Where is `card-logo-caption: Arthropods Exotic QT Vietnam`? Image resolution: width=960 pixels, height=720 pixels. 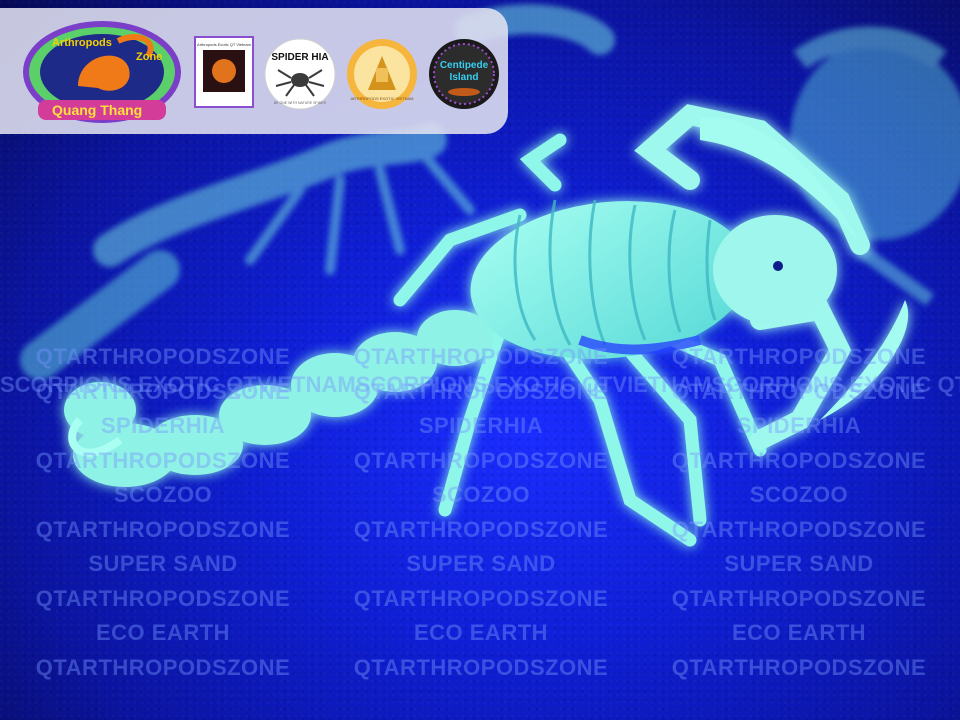
card-logo-caption: Arthropods Exotic QT Vietnam is located at coordinates (224, 44).